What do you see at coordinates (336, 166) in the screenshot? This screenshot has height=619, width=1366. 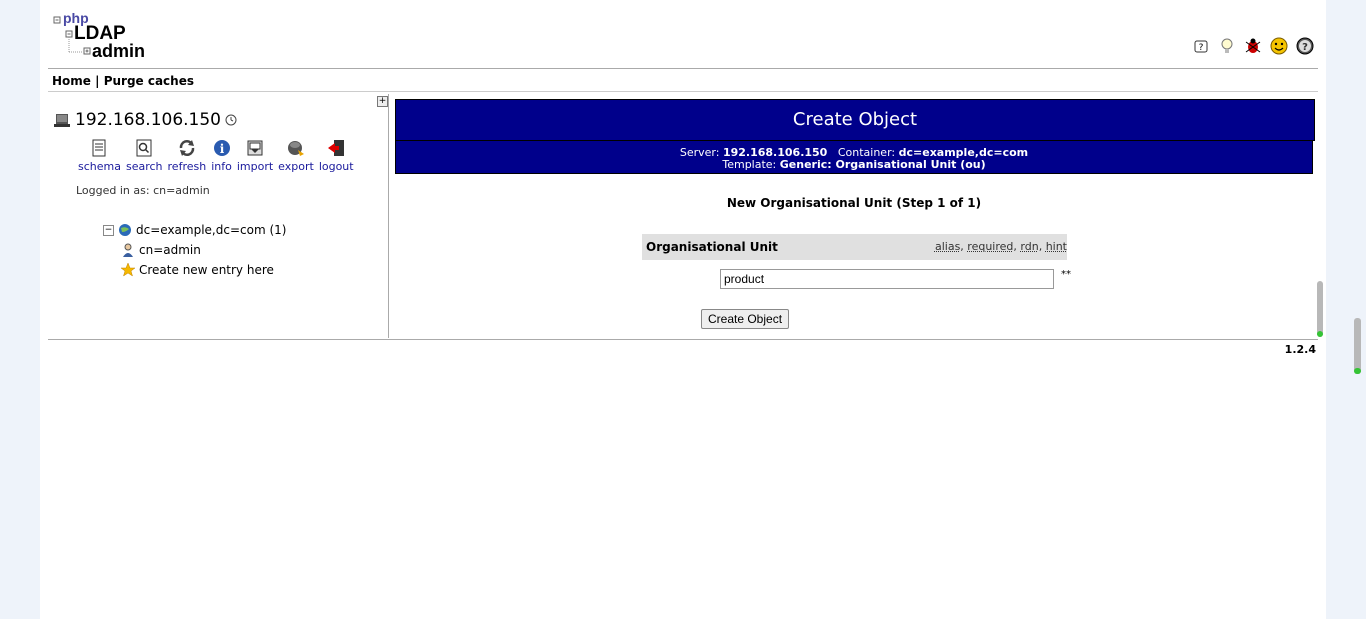 I see `tool-logout-label: logout` at bounding box center [336, 166].